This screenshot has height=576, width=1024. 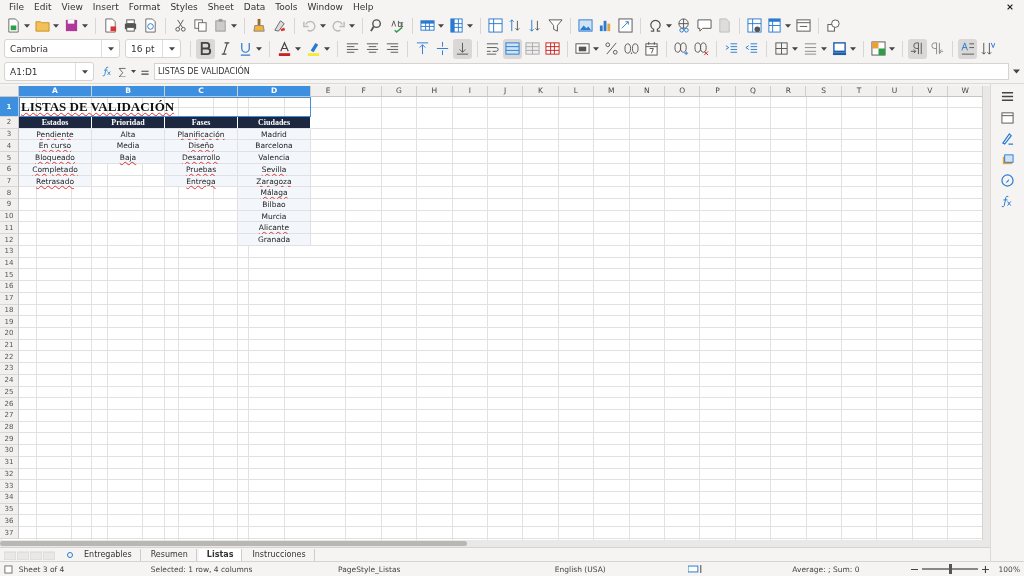 I want to click on header-cell: Prioridad, so click(x=128, y=123).